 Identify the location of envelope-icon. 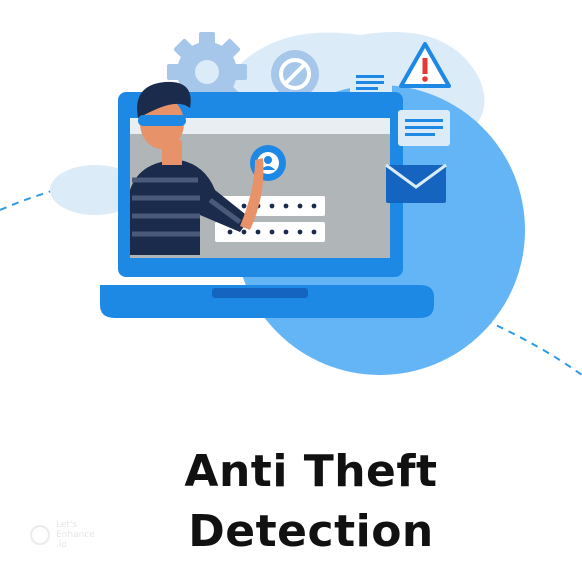
(416, 183).